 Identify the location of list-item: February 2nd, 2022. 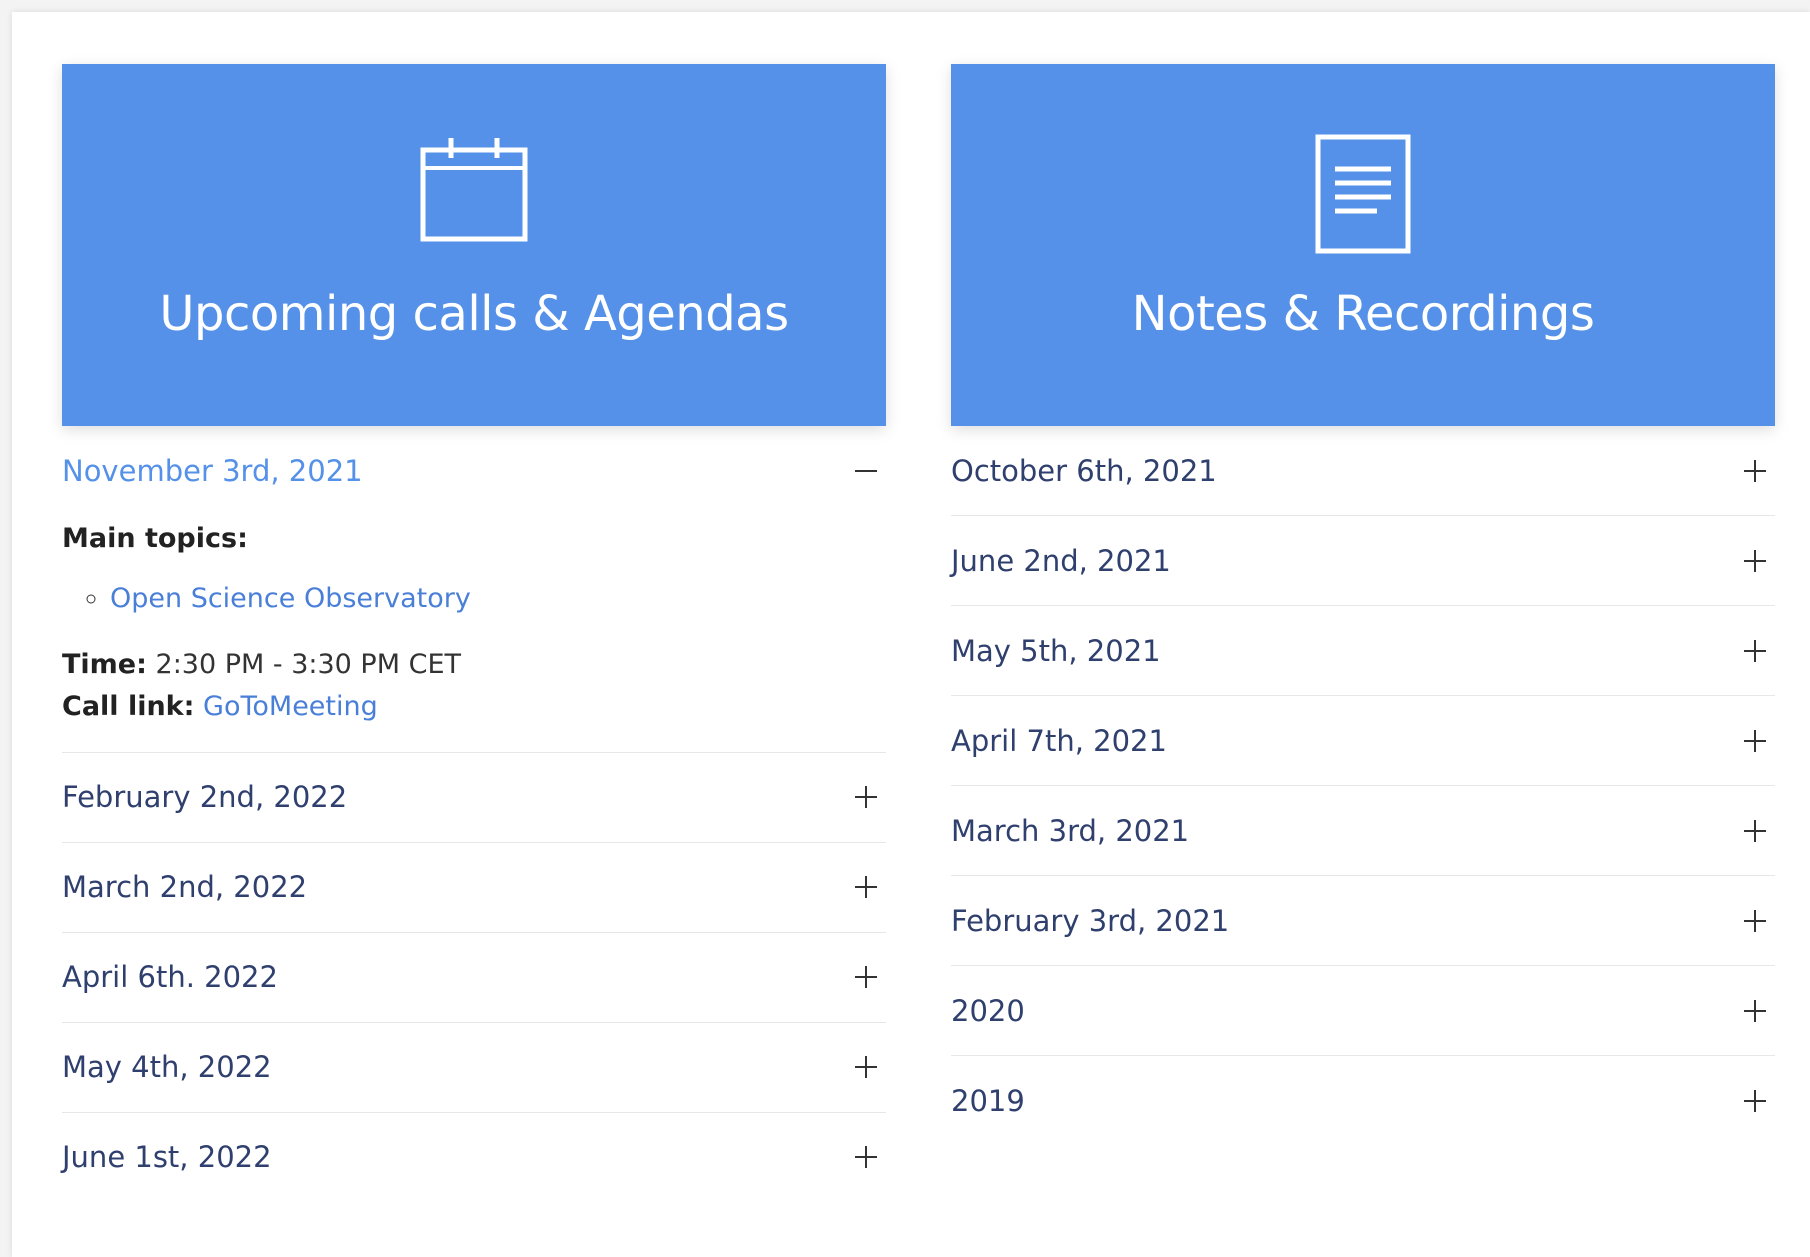
(474, 798).